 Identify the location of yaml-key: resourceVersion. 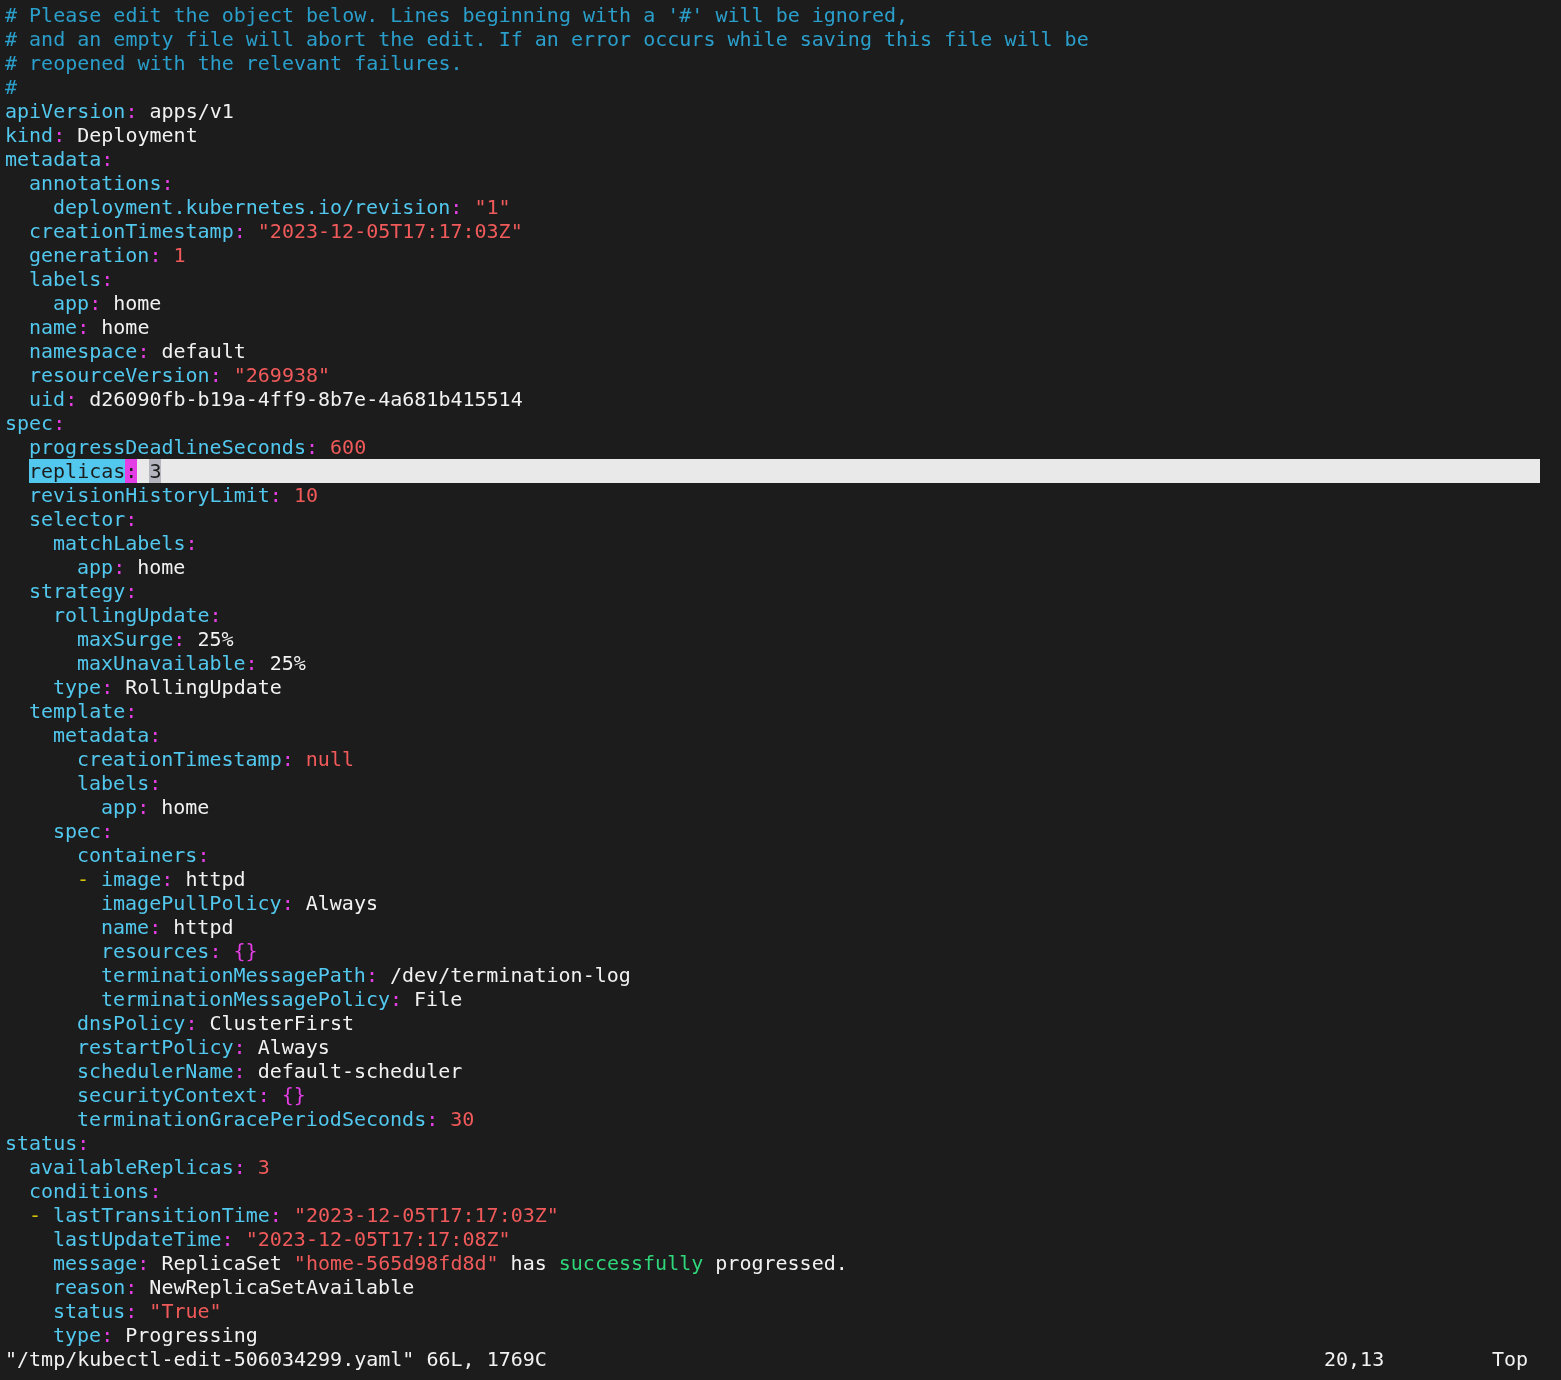
(119, 375).